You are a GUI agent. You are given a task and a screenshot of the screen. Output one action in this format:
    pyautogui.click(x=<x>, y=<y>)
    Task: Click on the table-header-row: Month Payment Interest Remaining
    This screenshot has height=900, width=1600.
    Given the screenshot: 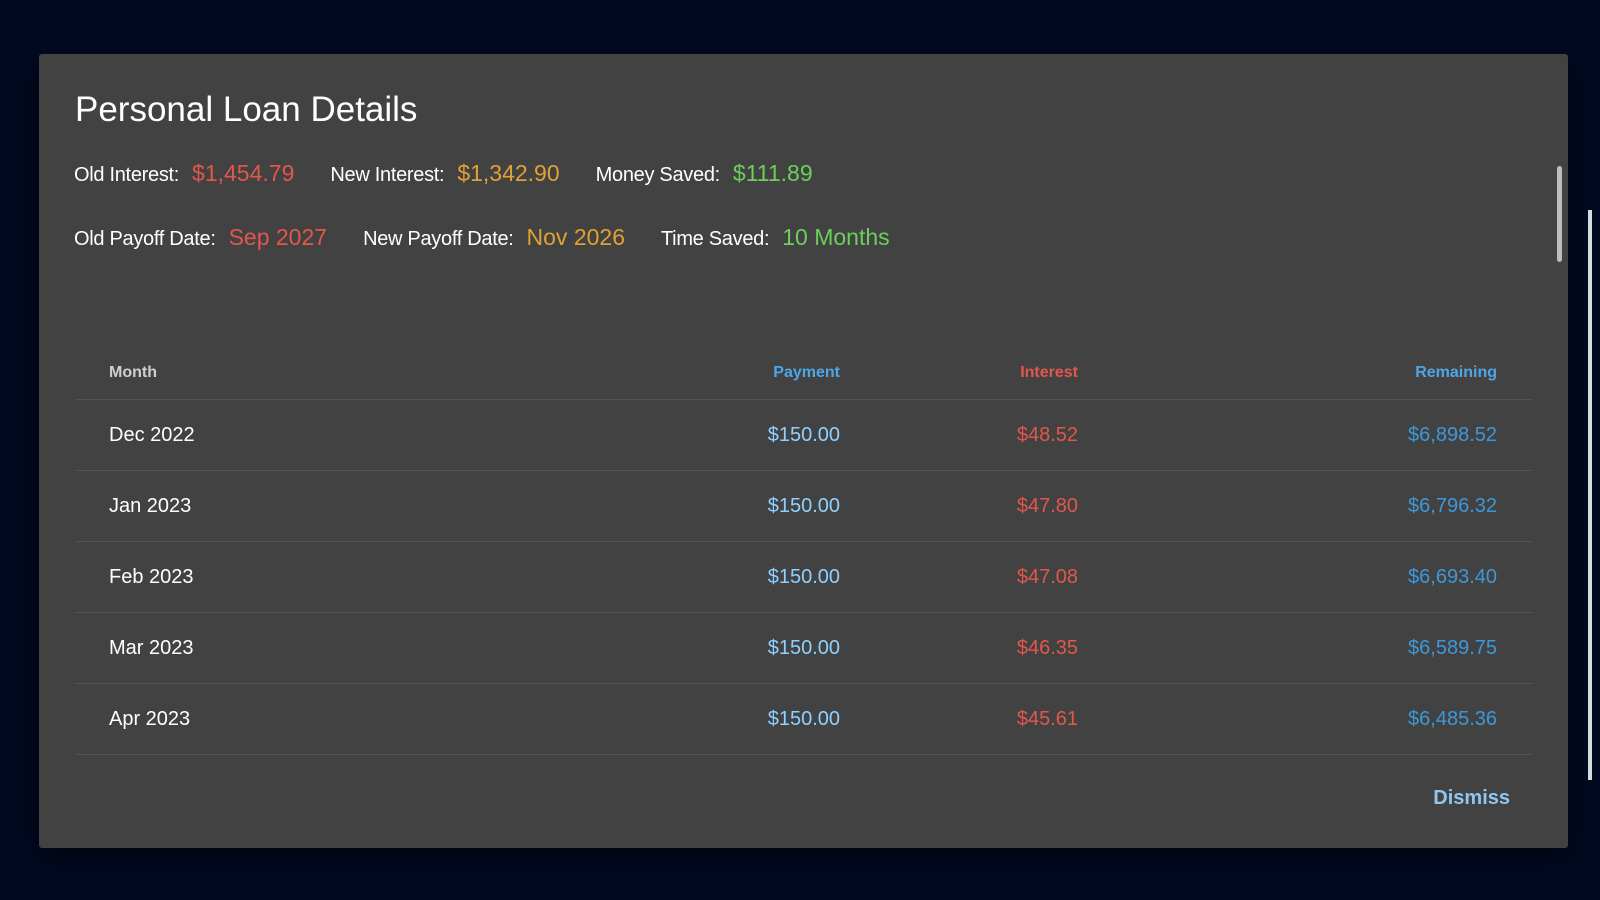 What is the action you would take?
    pyautogui.click(x=804, y=373)
    